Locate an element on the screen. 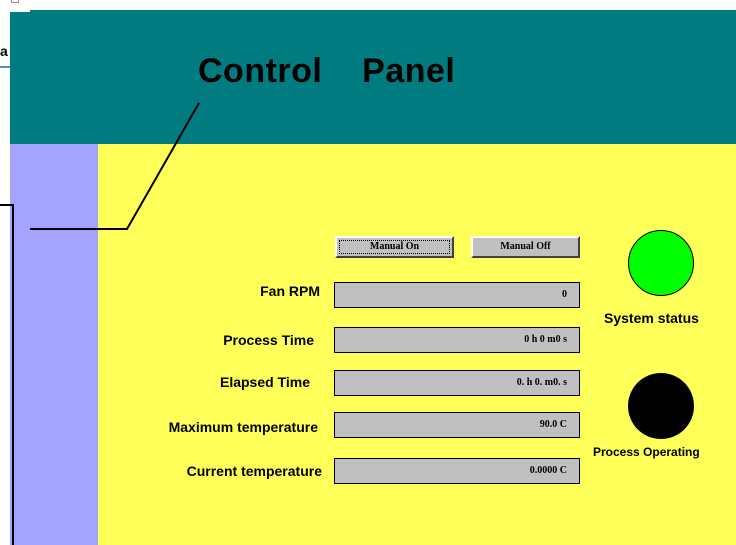 This screenshot has height=545, width=736. current-temperature-field: 0.0000 C is located at coordinates (457, 471).